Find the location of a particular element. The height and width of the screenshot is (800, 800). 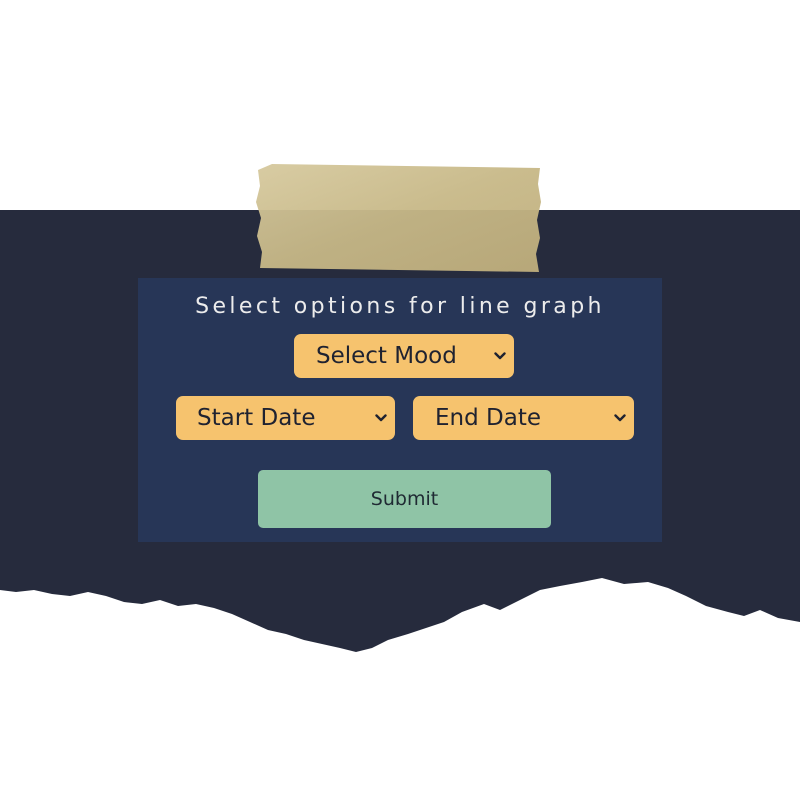

start-date-select: Start Date is located at coordinates (285, 418).